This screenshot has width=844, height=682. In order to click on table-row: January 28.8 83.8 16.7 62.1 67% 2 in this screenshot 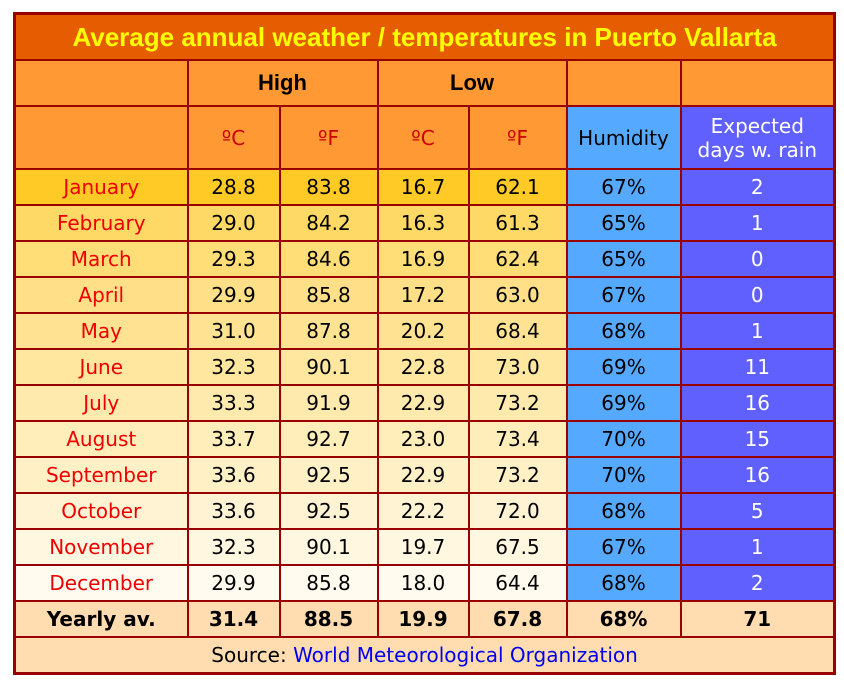, I will do `click(424, 187)`.